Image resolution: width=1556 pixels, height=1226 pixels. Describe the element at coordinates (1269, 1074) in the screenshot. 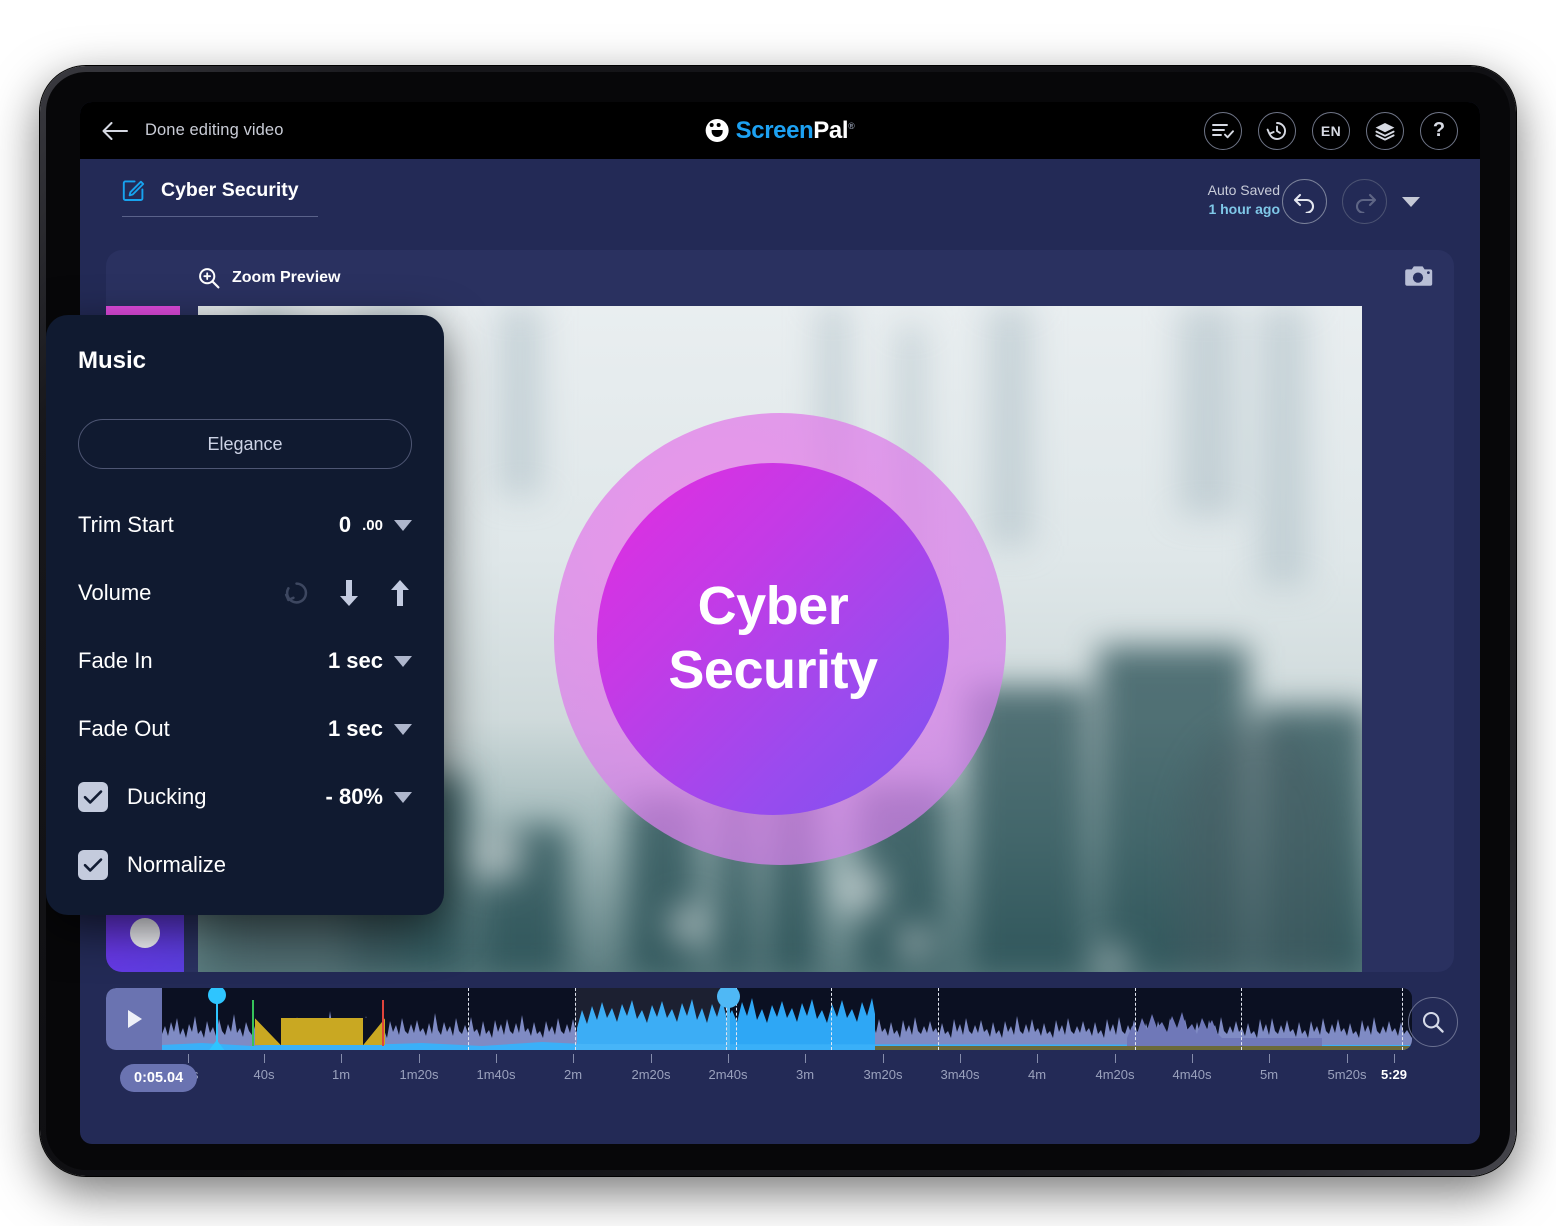

I see `ruler-tick-label: 5m` at that location.